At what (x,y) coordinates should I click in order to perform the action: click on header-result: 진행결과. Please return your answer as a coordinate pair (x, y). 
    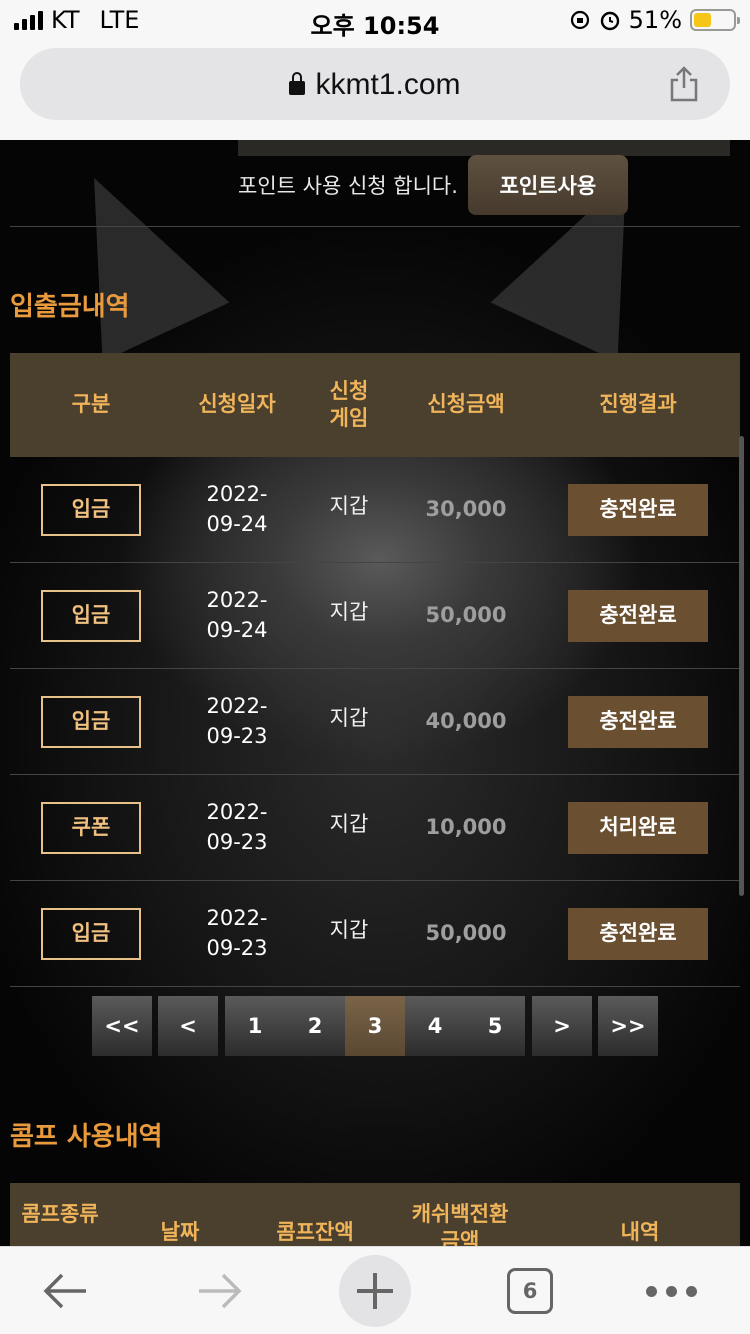
    Looking at the image, I should click on (638, 404).